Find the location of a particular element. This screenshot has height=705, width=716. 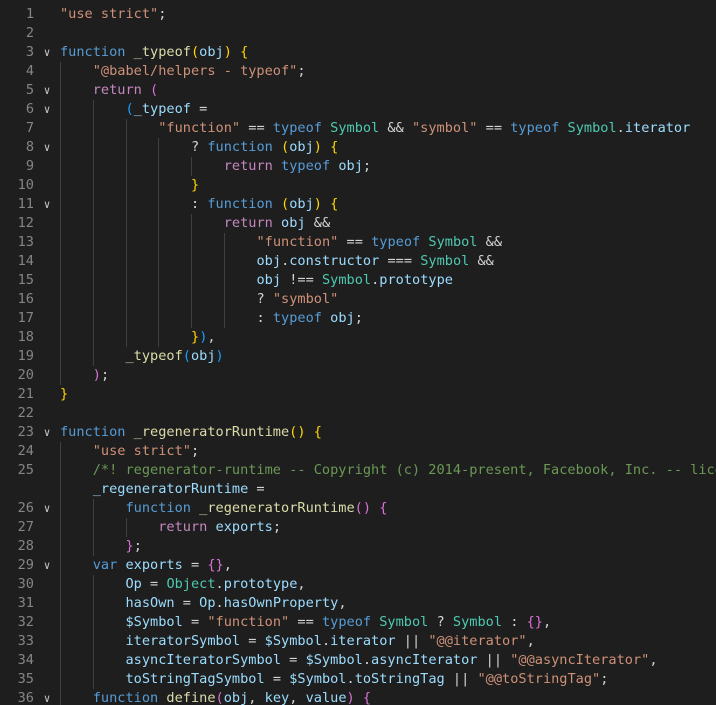

code-line: 23 ∨ function _regeneratorRuntime() { is located at coordinates (358, 432).